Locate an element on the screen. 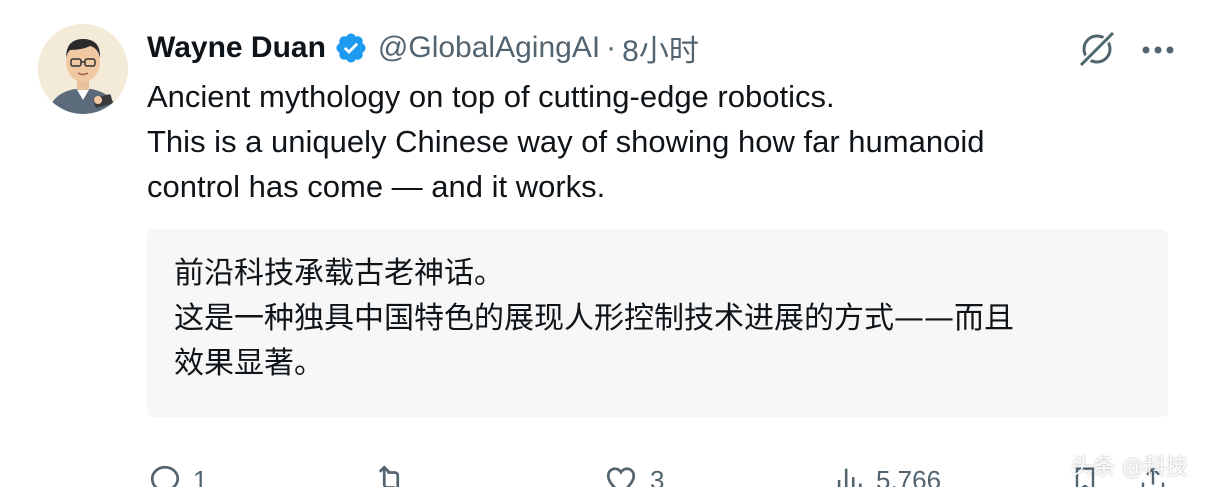  reply-count: 1 is located at coordinates (200, 475).